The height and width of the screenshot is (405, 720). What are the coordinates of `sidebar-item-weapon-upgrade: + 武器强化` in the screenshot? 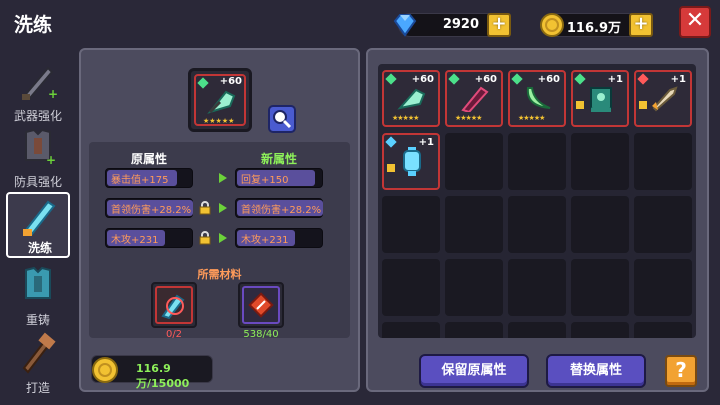 It's located at (38, 91).